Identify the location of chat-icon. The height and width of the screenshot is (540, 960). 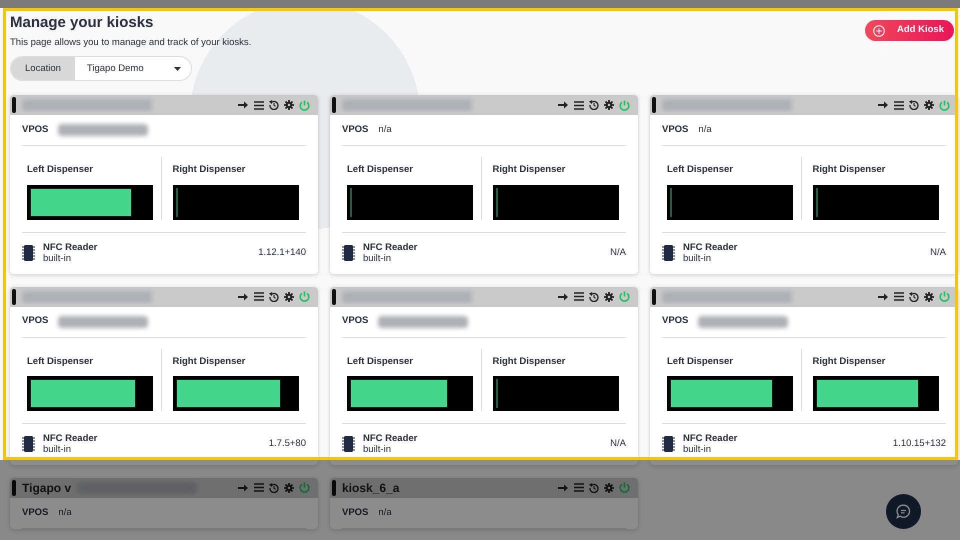
(903, 511).